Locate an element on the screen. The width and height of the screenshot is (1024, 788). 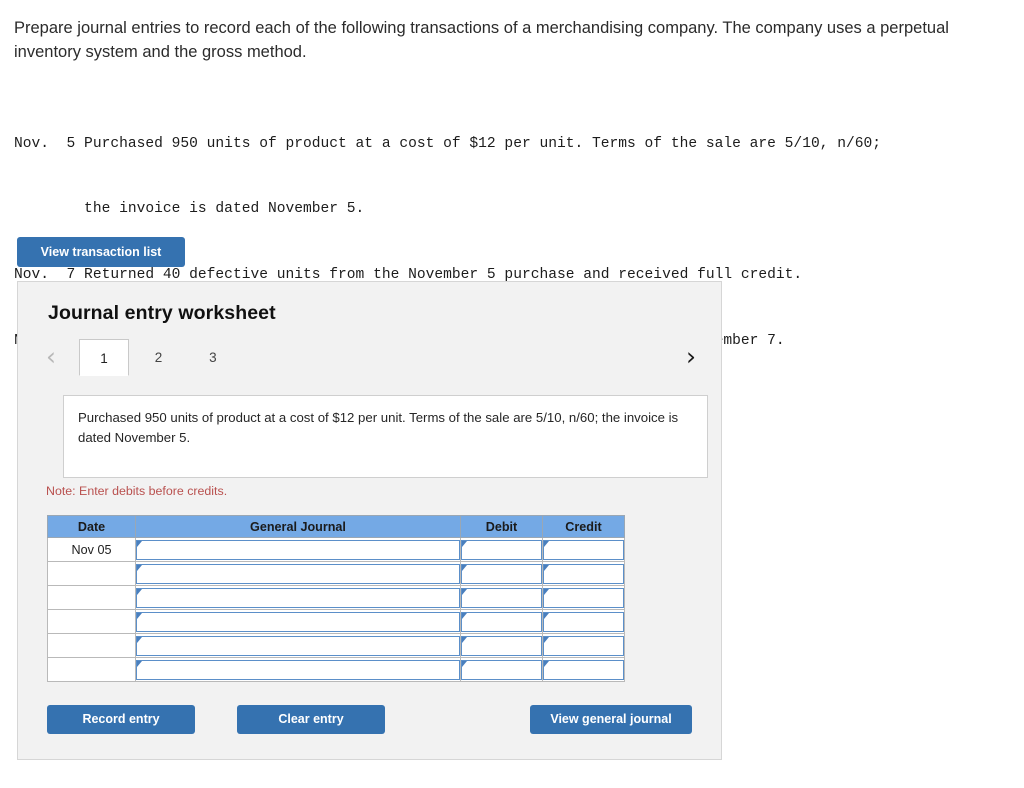
table-row: Nov 05 is located at coordinates (336, 549).